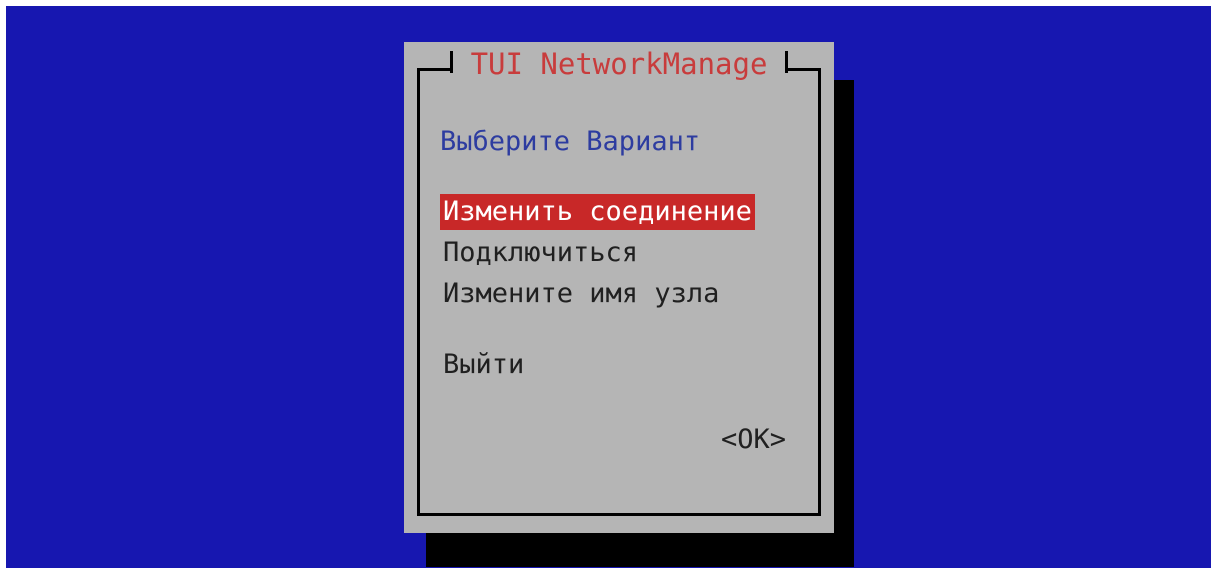 The height and width of the screenshot is (574, 1217). What do you see at coordinates (418, 292) in the screenshot?
I see `dialog-frame-left` at bounding box center [418, 292].